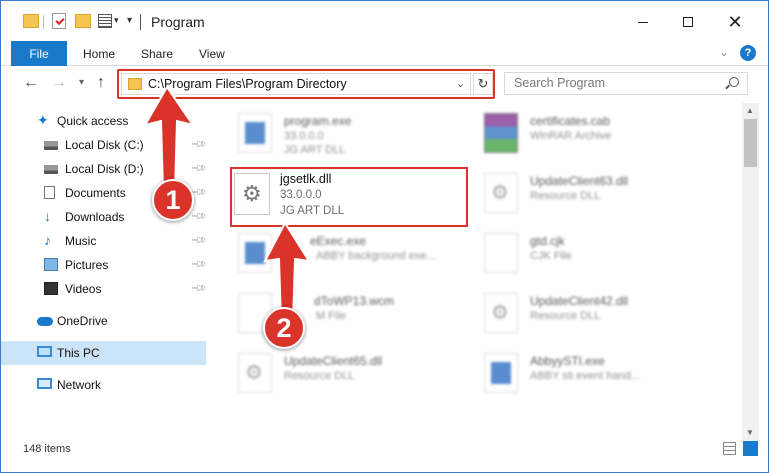 This screenshot has height=473, width=769. Describe the element at coordinates (567, 361) in the screenshot. I see `file-name: AbbyySTI.exe` at that location.